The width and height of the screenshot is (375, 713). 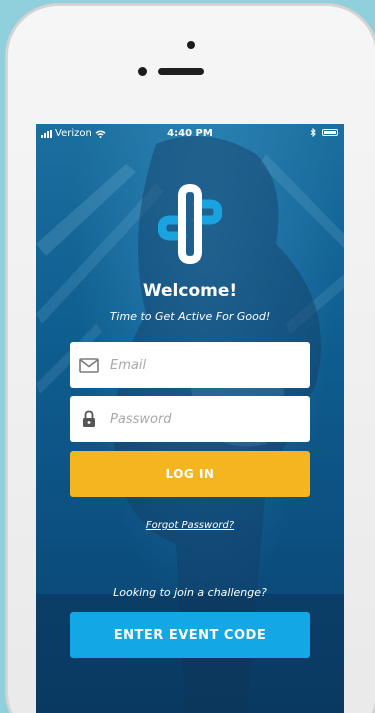 I want to click on status-time: 4:40 PM, so click(x=190, y=133).